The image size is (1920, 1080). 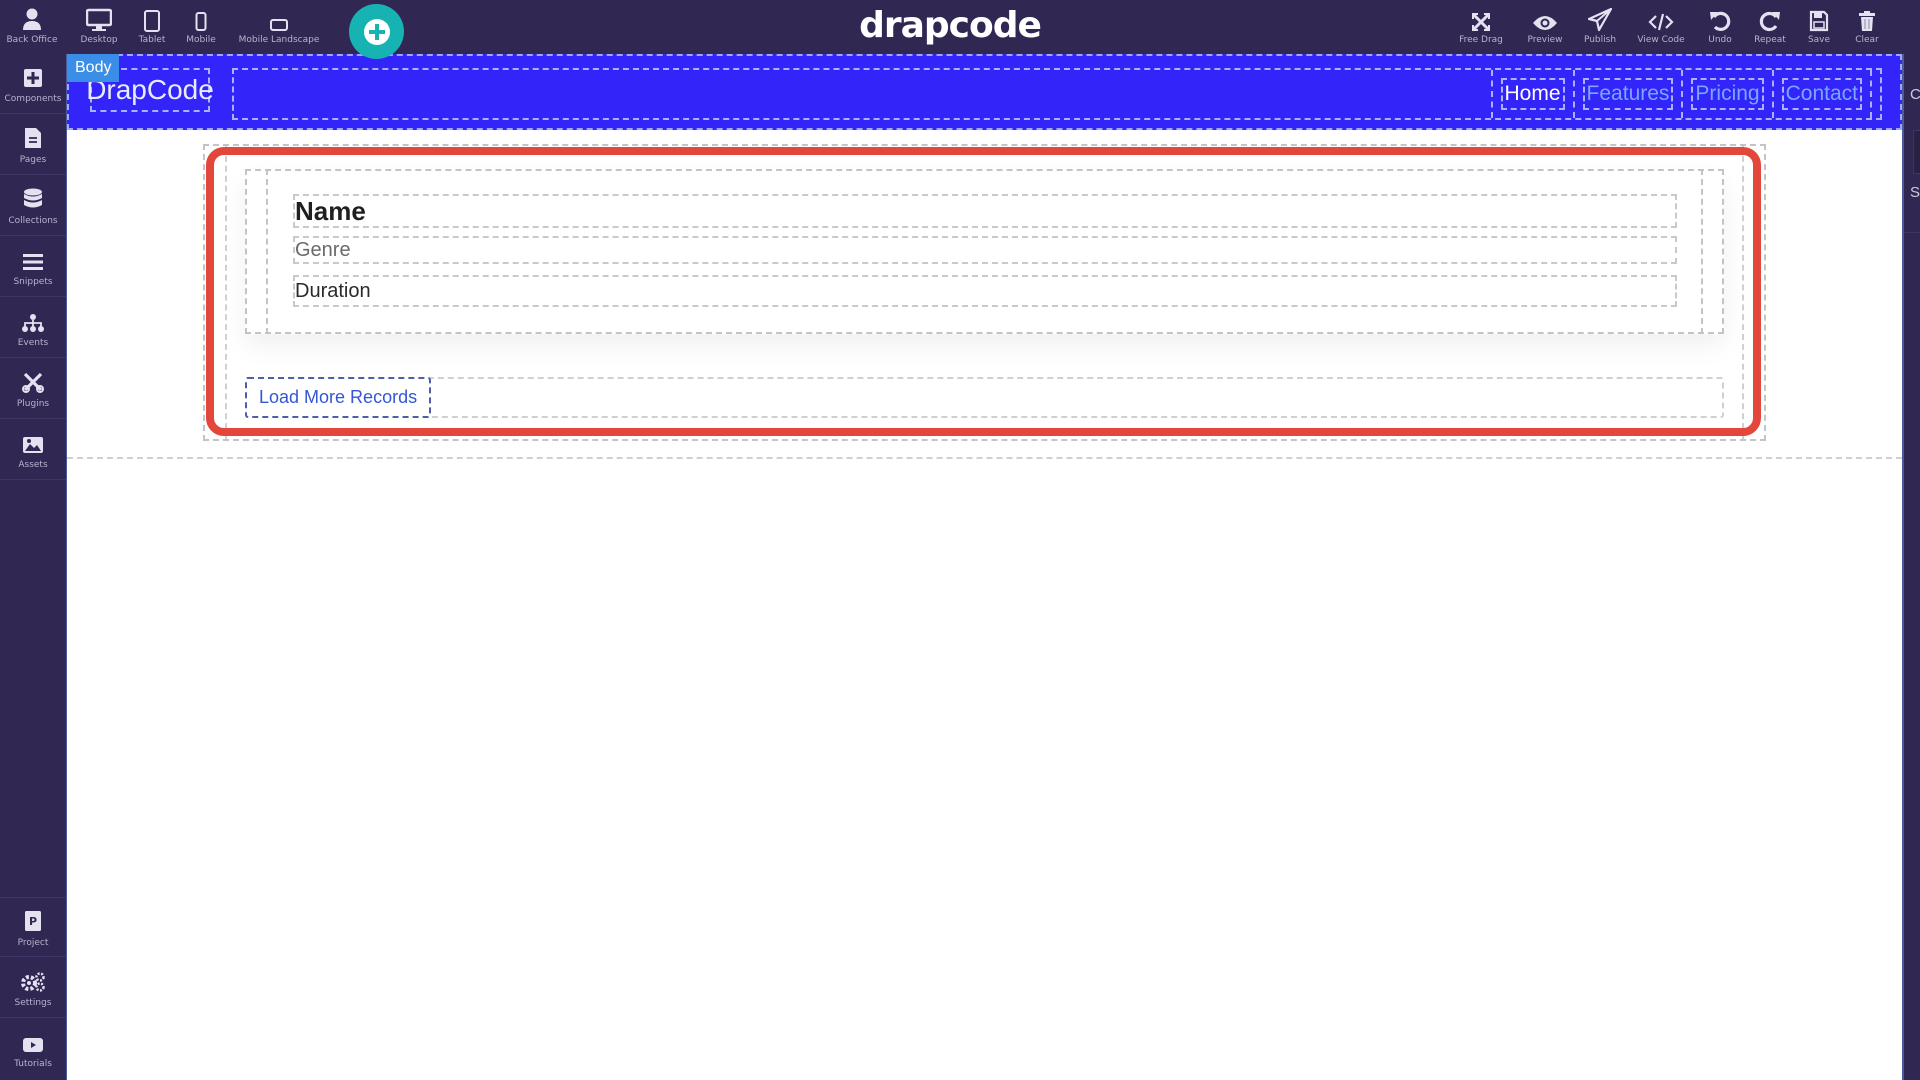 I want to click on sidebar-item-tutorials: Tutorials, so click(x=33, y=1049).